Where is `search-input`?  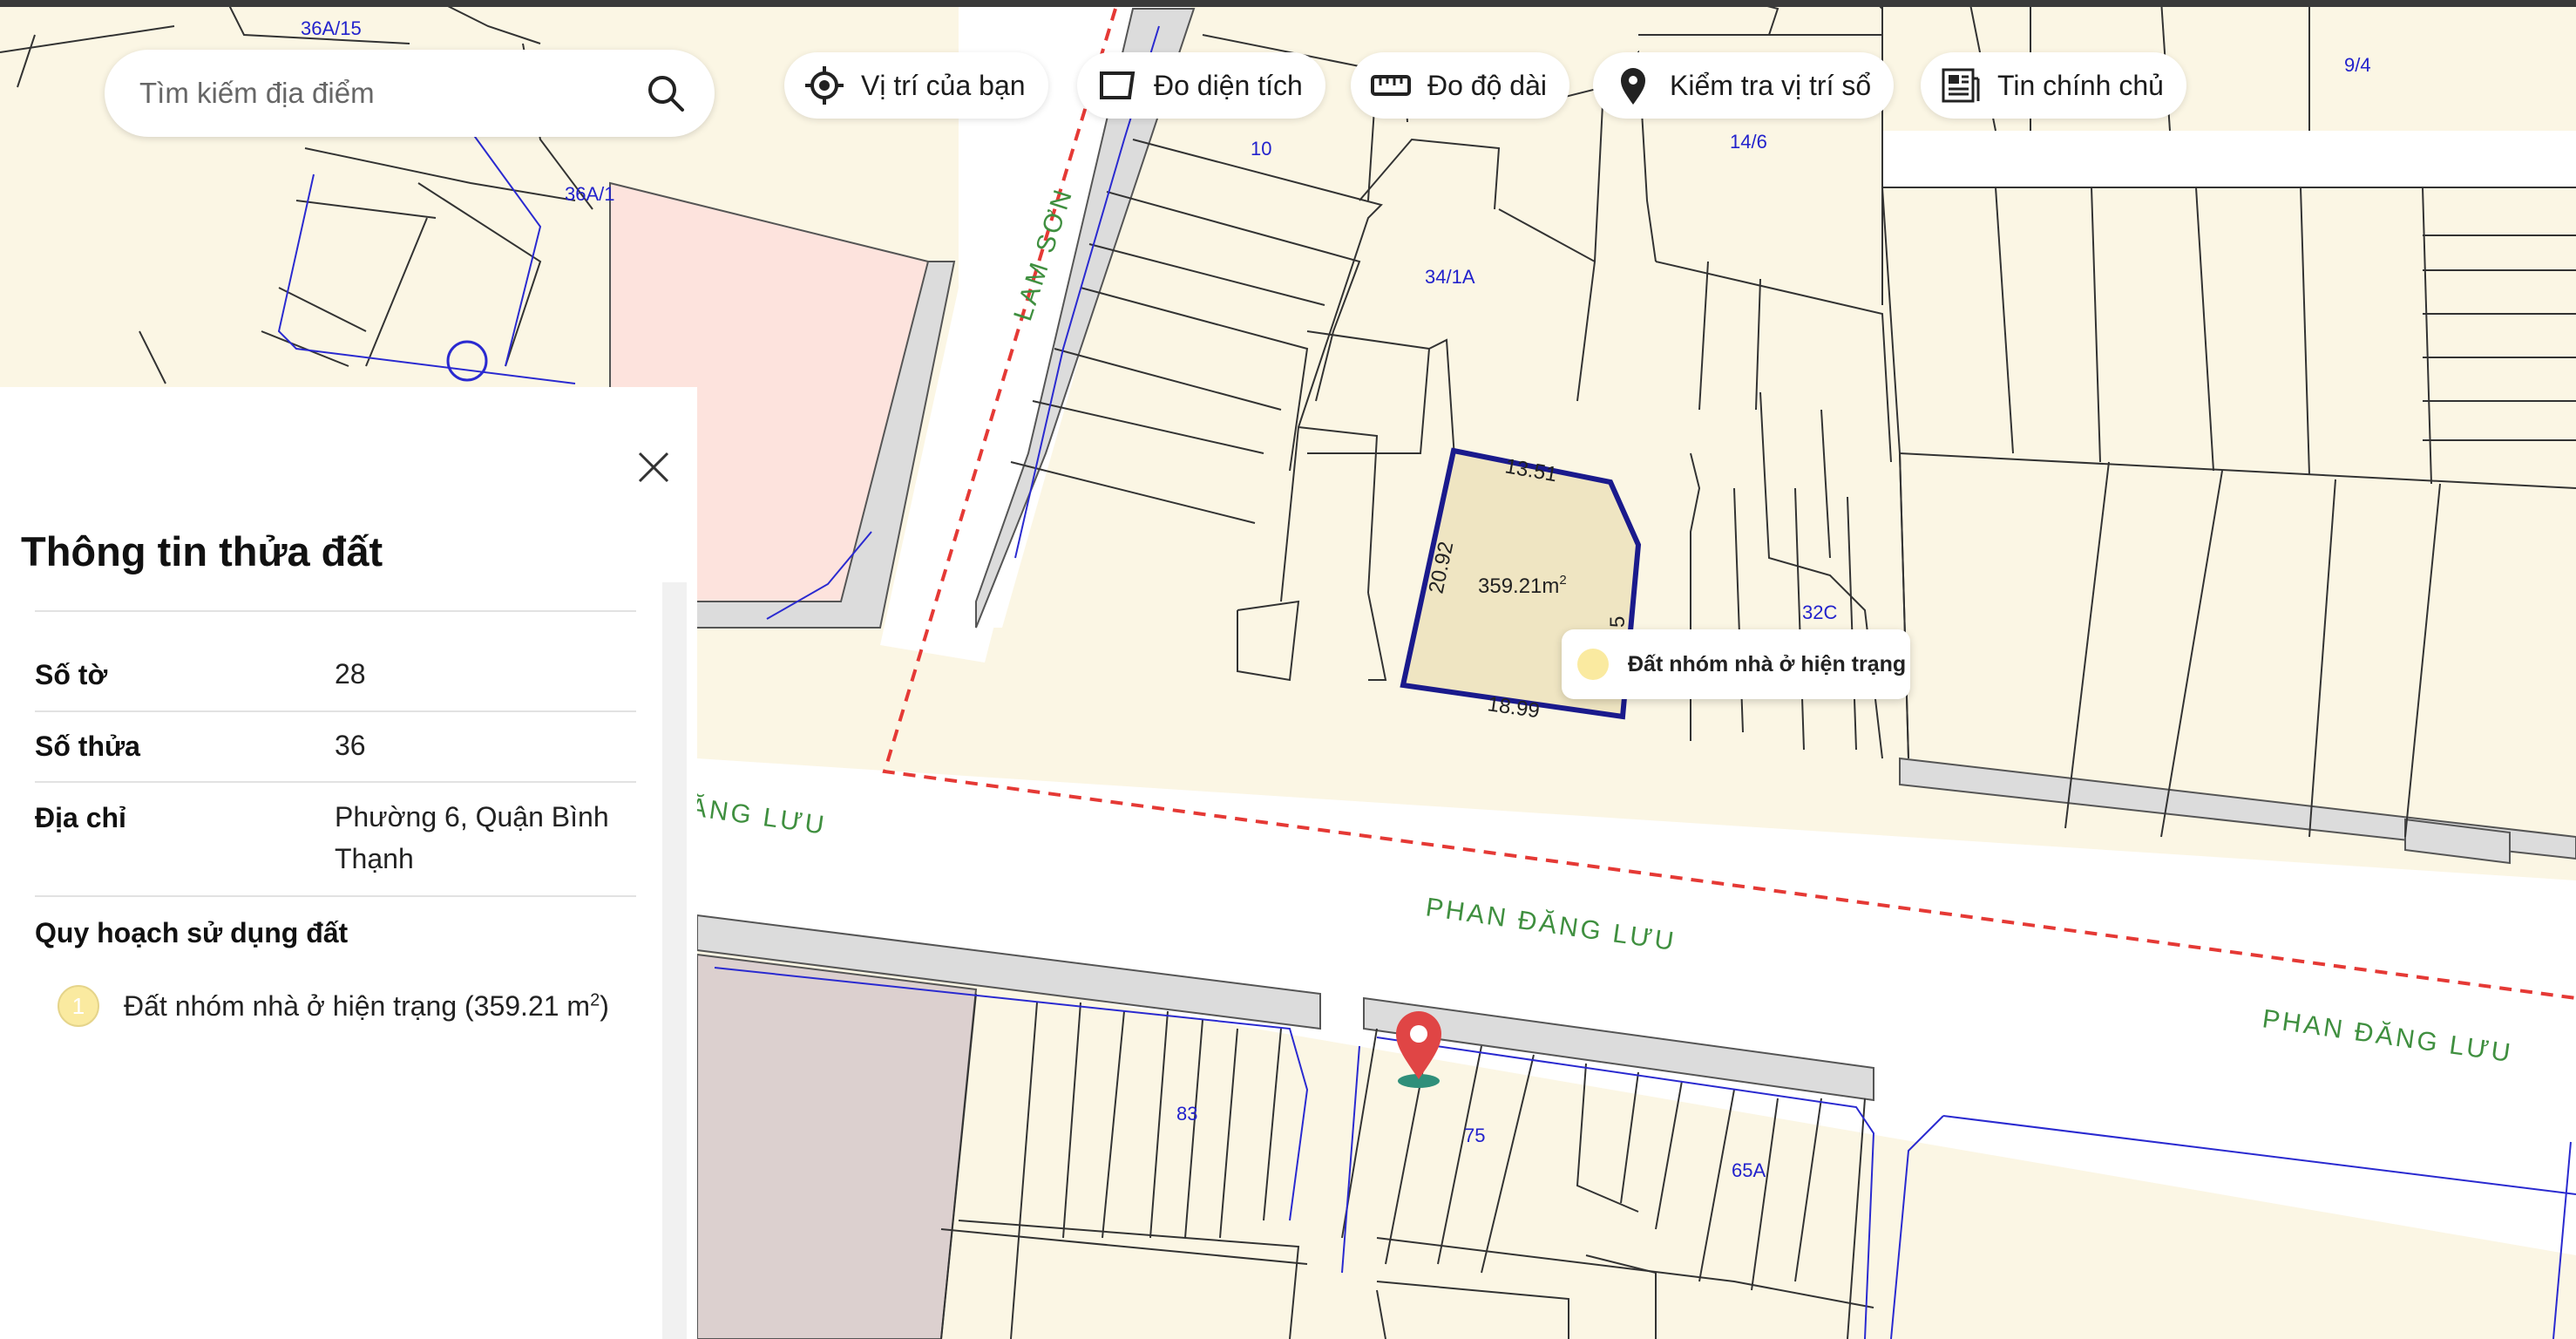
search-input is located at coordinates (383, 93).